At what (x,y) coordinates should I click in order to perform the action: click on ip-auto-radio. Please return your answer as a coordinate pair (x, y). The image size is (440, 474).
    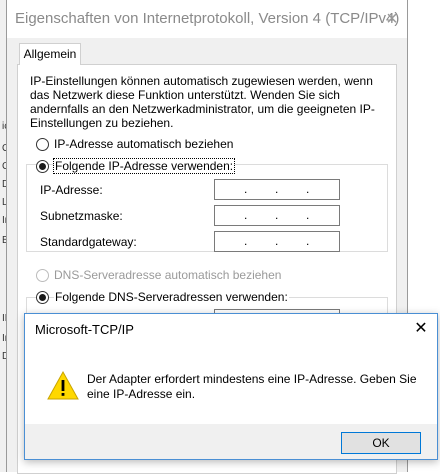
    Looking at the image, I should click on (42, 144).